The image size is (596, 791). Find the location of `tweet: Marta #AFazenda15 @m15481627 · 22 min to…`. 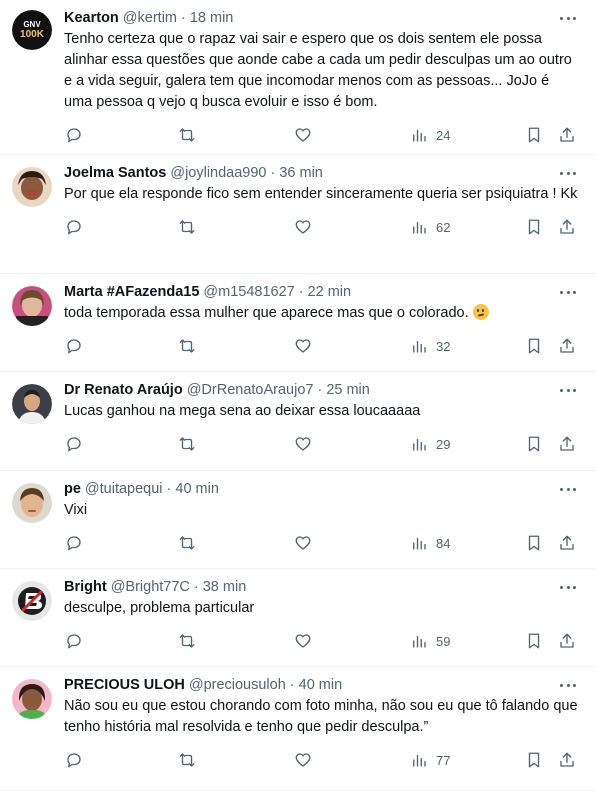

tweet: Marta #AFazenda15 @m15481627 · 22 min to… is located at coordinates (298, 323).